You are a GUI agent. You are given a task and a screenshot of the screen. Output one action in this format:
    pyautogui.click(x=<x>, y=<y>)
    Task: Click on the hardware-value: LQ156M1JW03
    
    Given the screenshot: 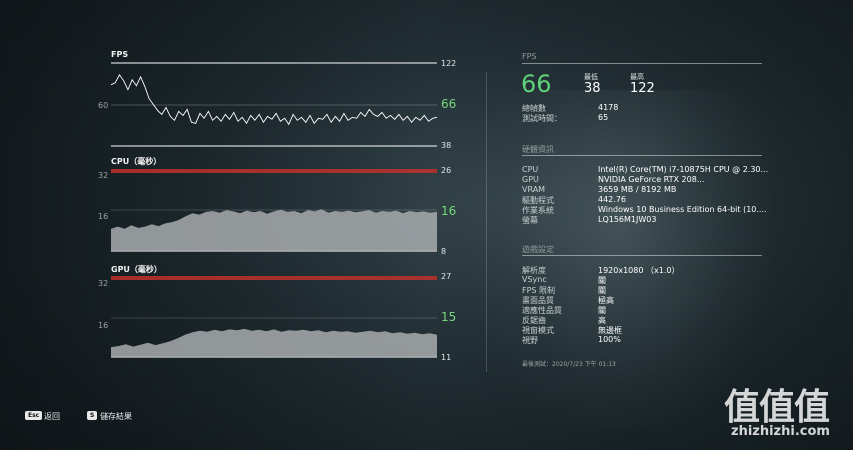 What is the action you would take?
    pyautogui.click(x=627, y=219)
    